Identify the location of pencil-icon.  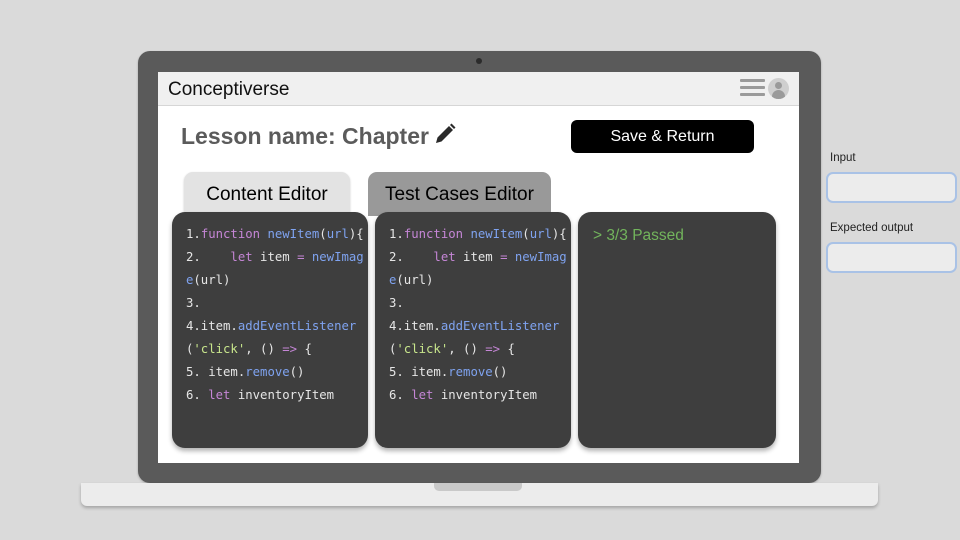
(445, 134).